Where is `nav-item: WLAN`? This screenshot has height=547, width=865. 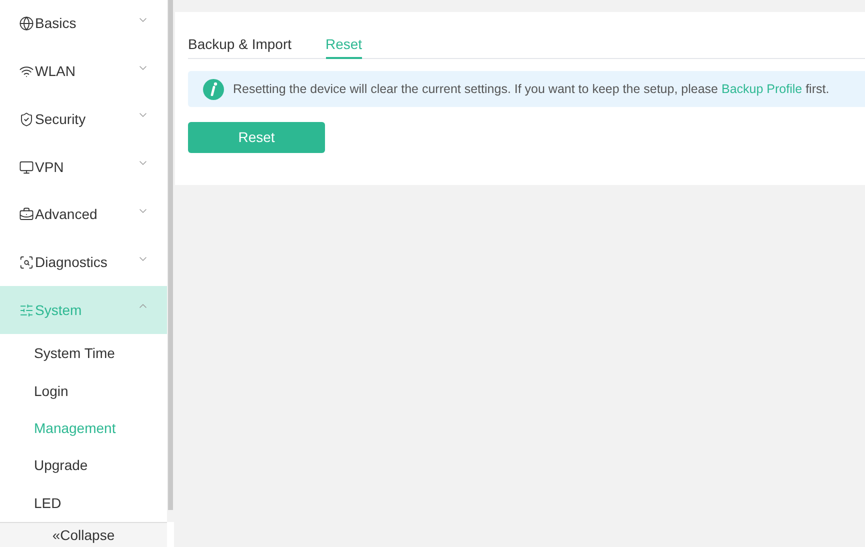
nav-item: WLAN is located at coordinates (83, 72).